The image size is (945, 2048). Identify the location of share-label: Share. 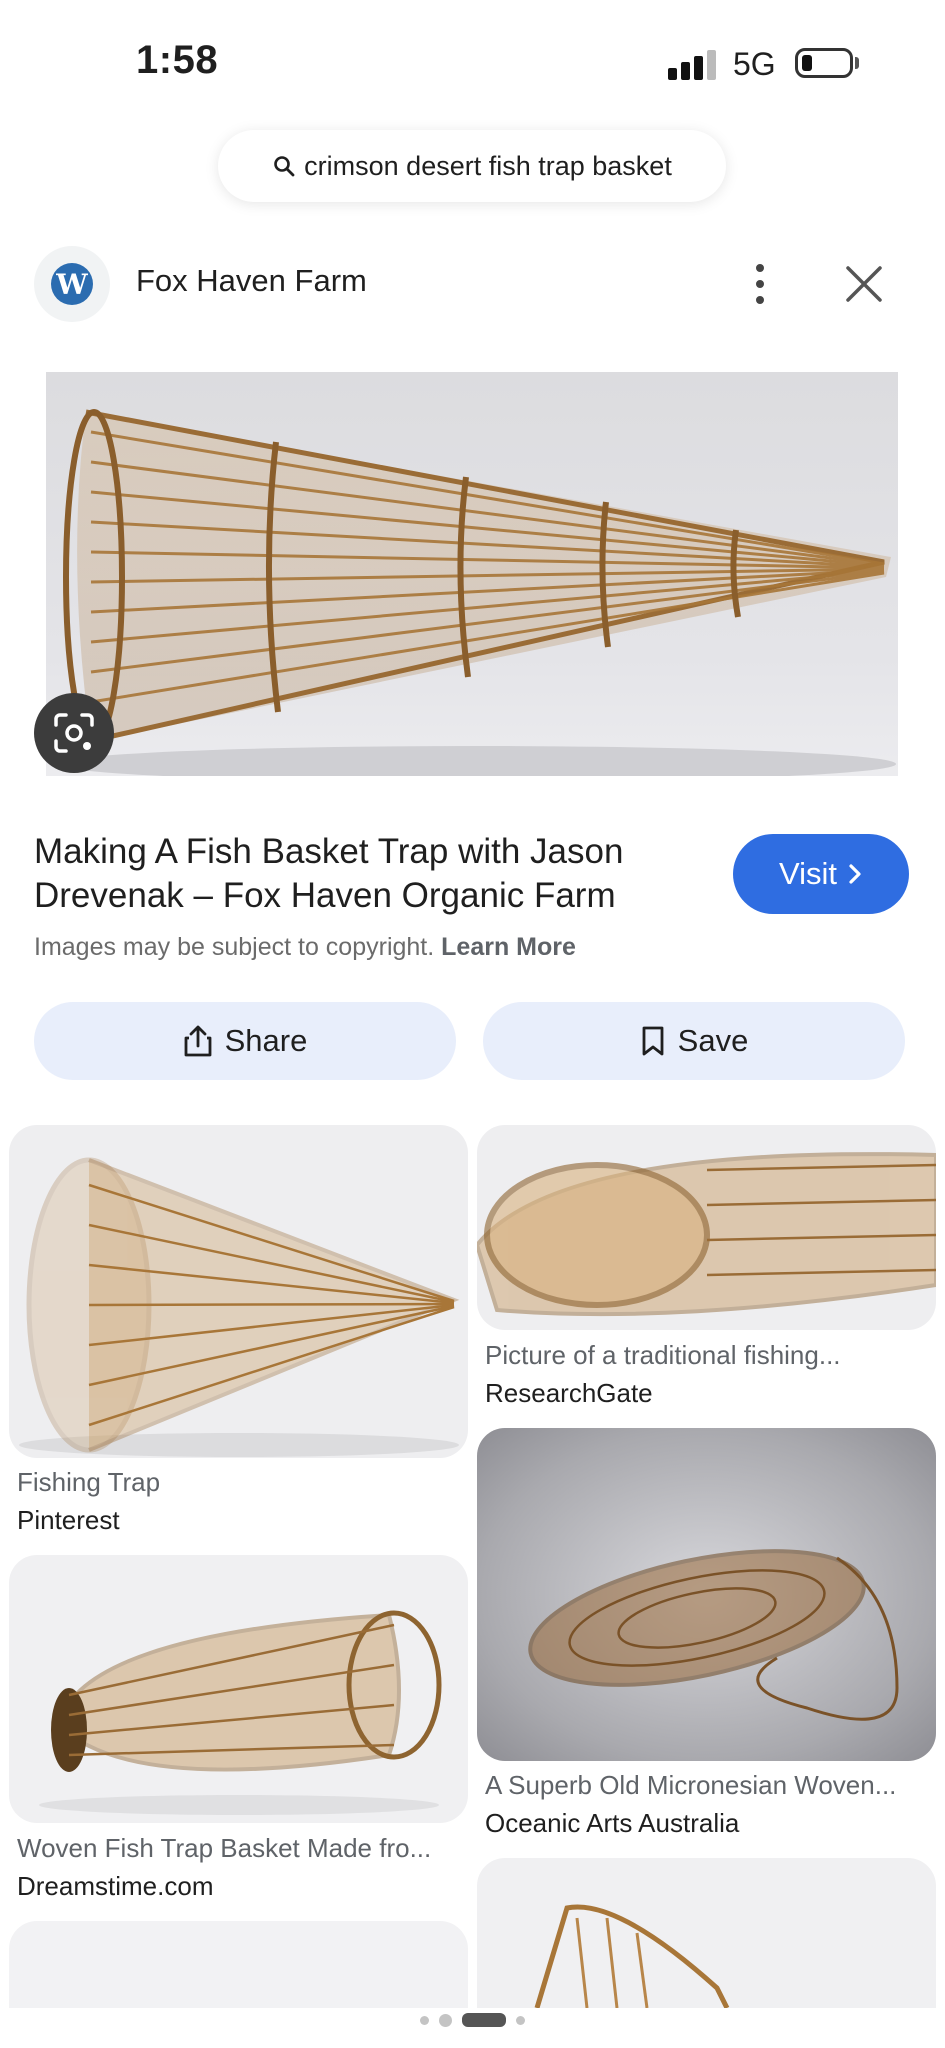
(266, 1040).